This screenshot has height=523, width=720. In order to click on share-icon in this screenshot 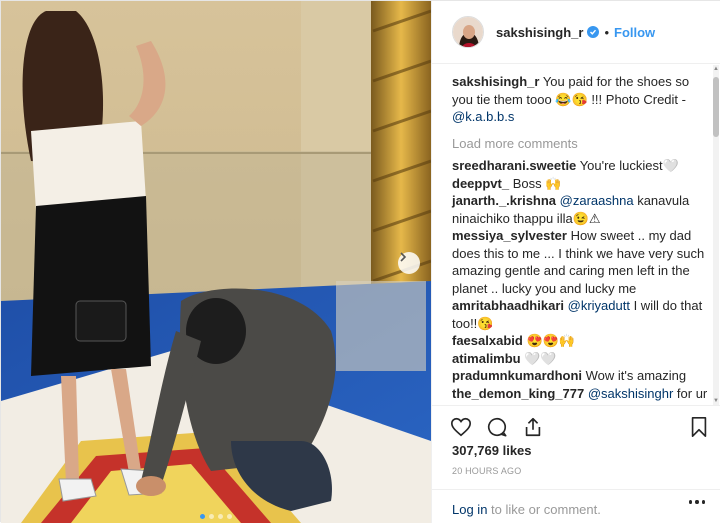, I will do `click(533, 427)`.